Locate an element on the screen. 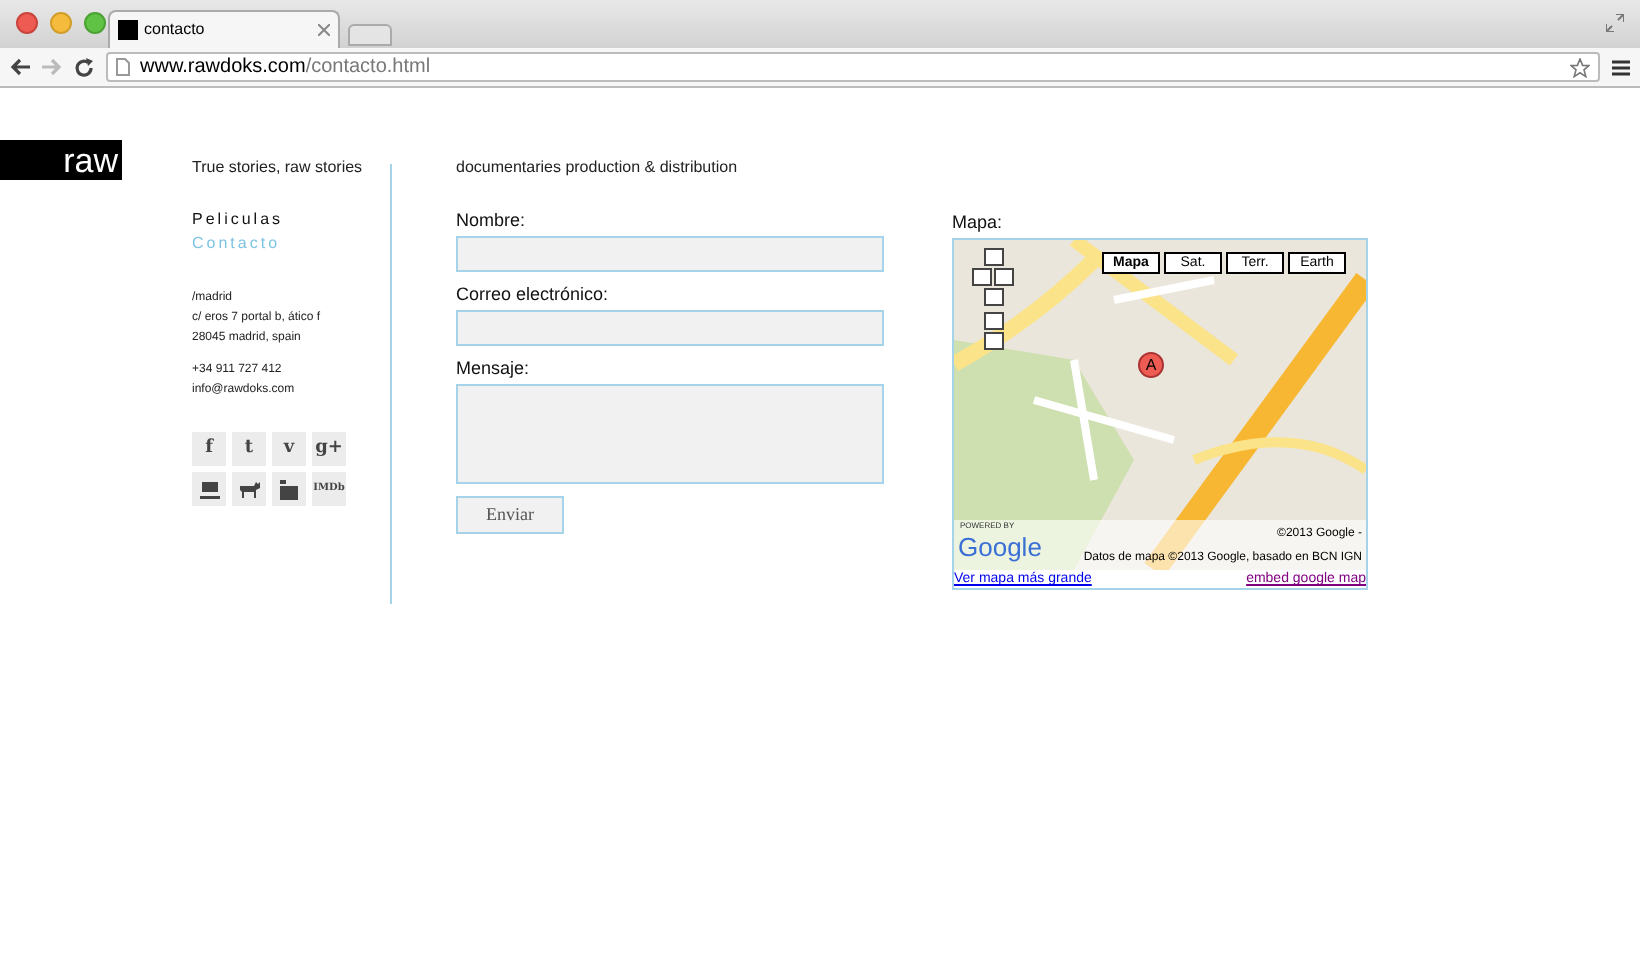  message-field is located at coordinates (670, 434).